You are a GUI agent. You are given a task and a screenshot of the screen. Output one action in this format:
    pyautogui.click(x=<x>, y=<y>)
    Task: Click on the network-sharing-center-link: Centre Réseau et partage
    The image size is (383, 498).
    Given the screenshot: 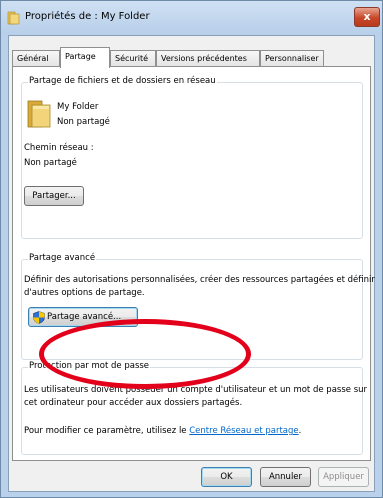 What is the action you would take?
    pyautogui.click(x=243, y=431)
    